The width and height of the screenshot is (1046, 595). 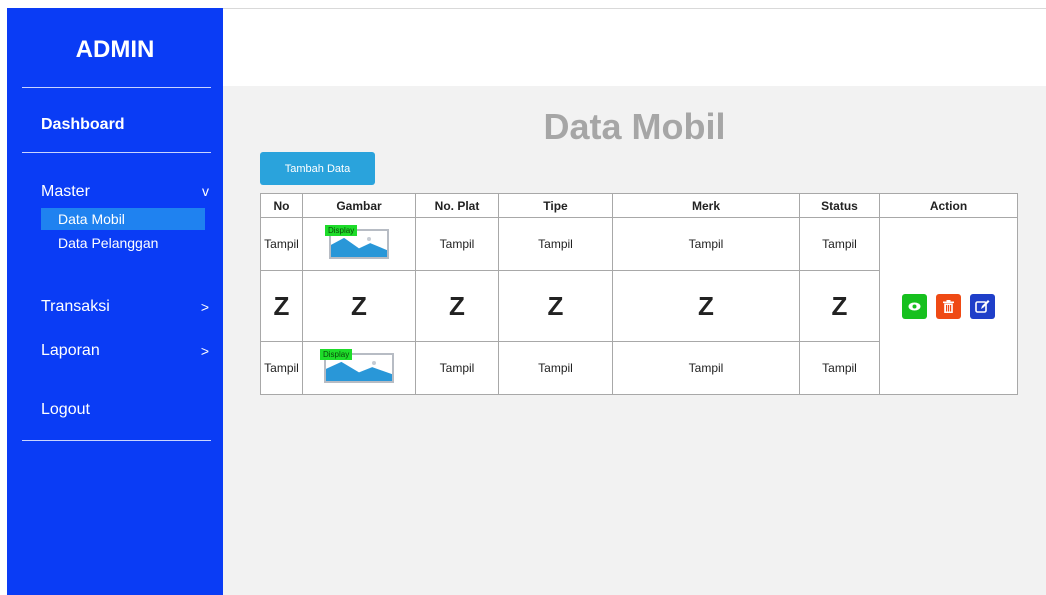 I want to click on trash-icon, so click(x=948, y=306).